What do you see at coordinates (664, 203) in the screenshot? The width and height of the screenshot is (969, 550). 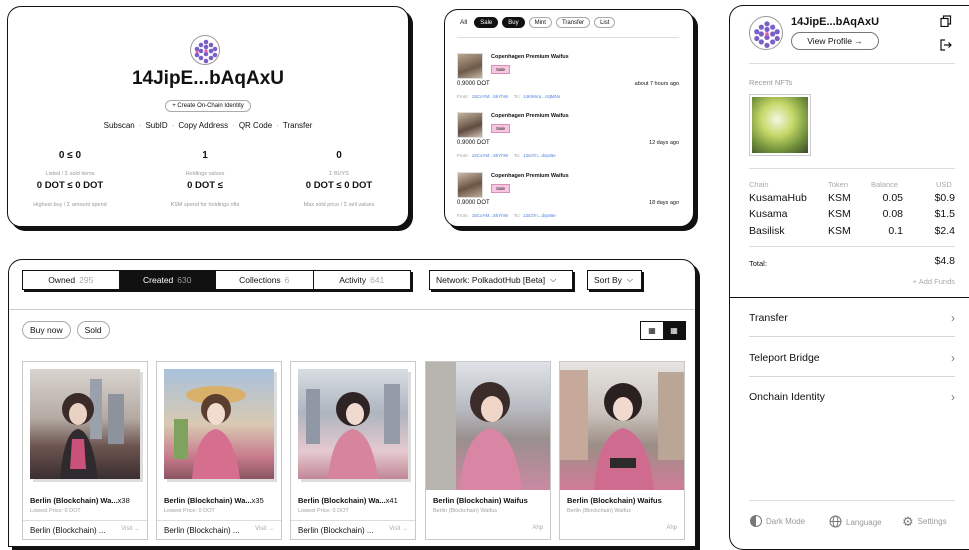 I see `activity-time: 18 days ago` at bounding box center [664, 203].